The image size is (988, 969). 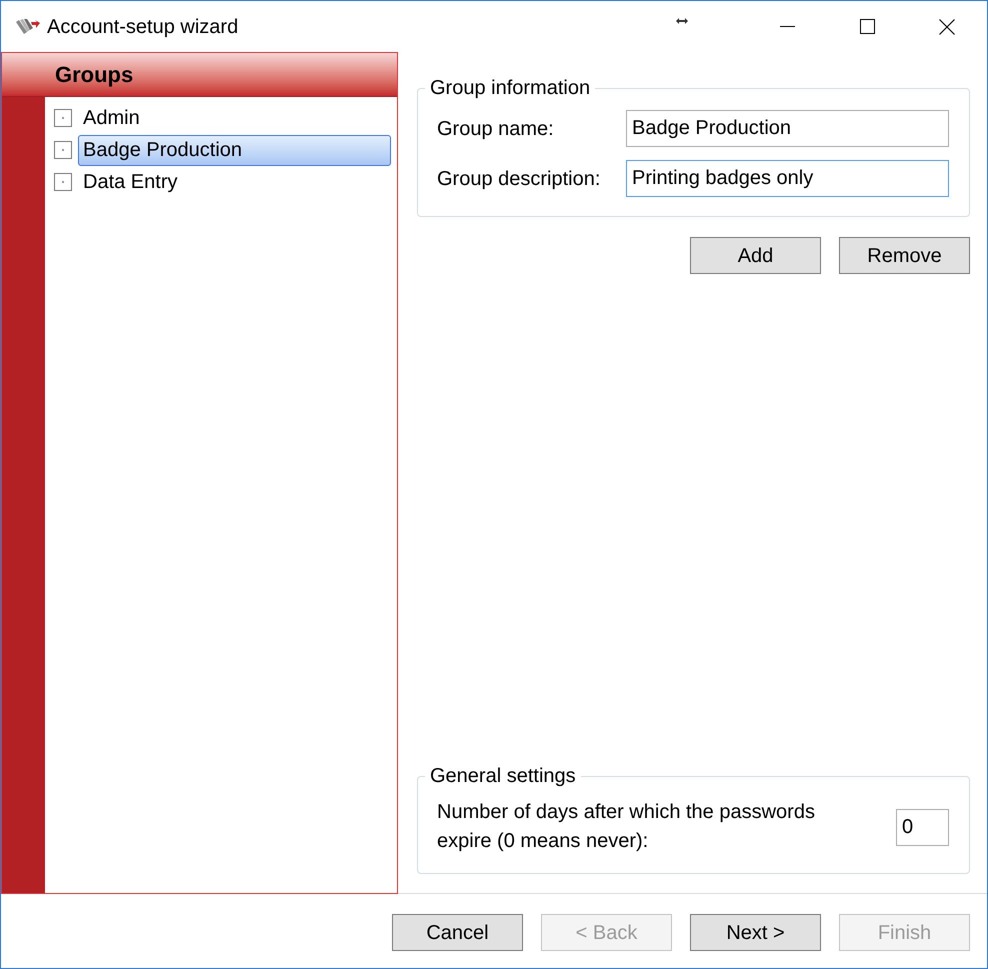 I want to click on close-icon, so click(x=947, y=26).